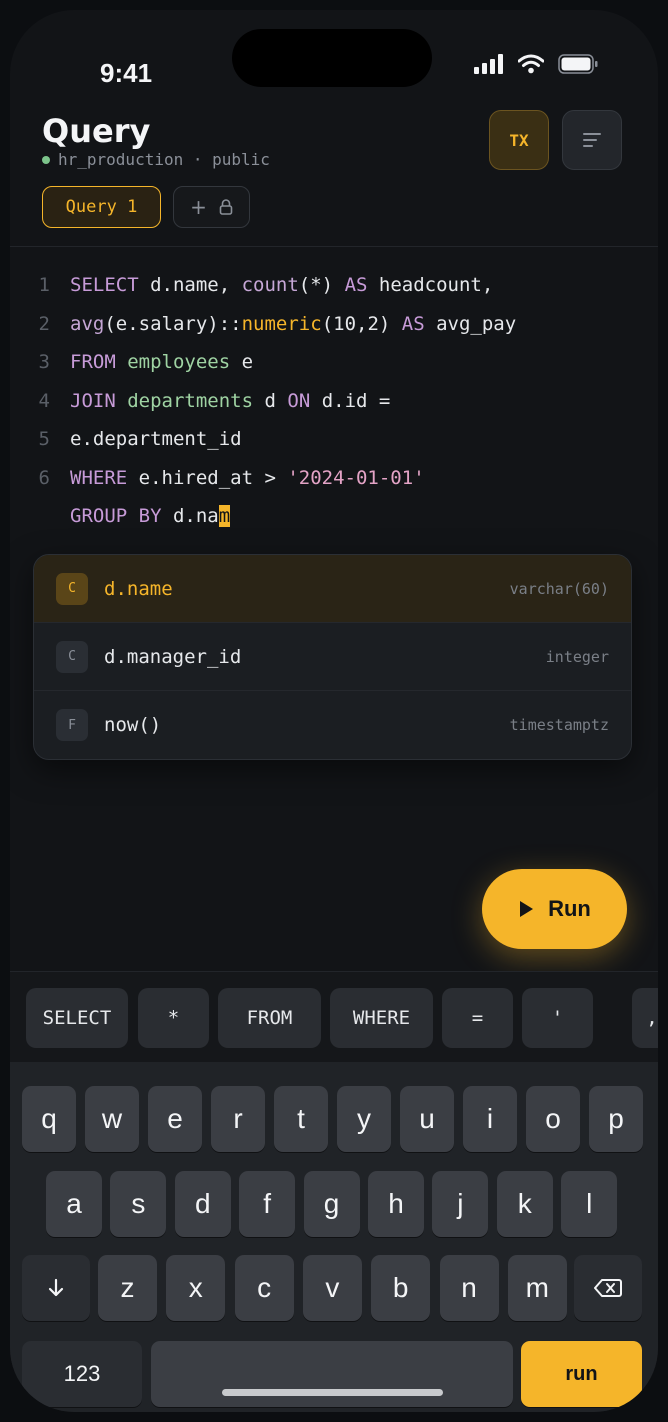 The image size is (668, 1422). I want to click on code-token: (10,2), so click(361, 323).